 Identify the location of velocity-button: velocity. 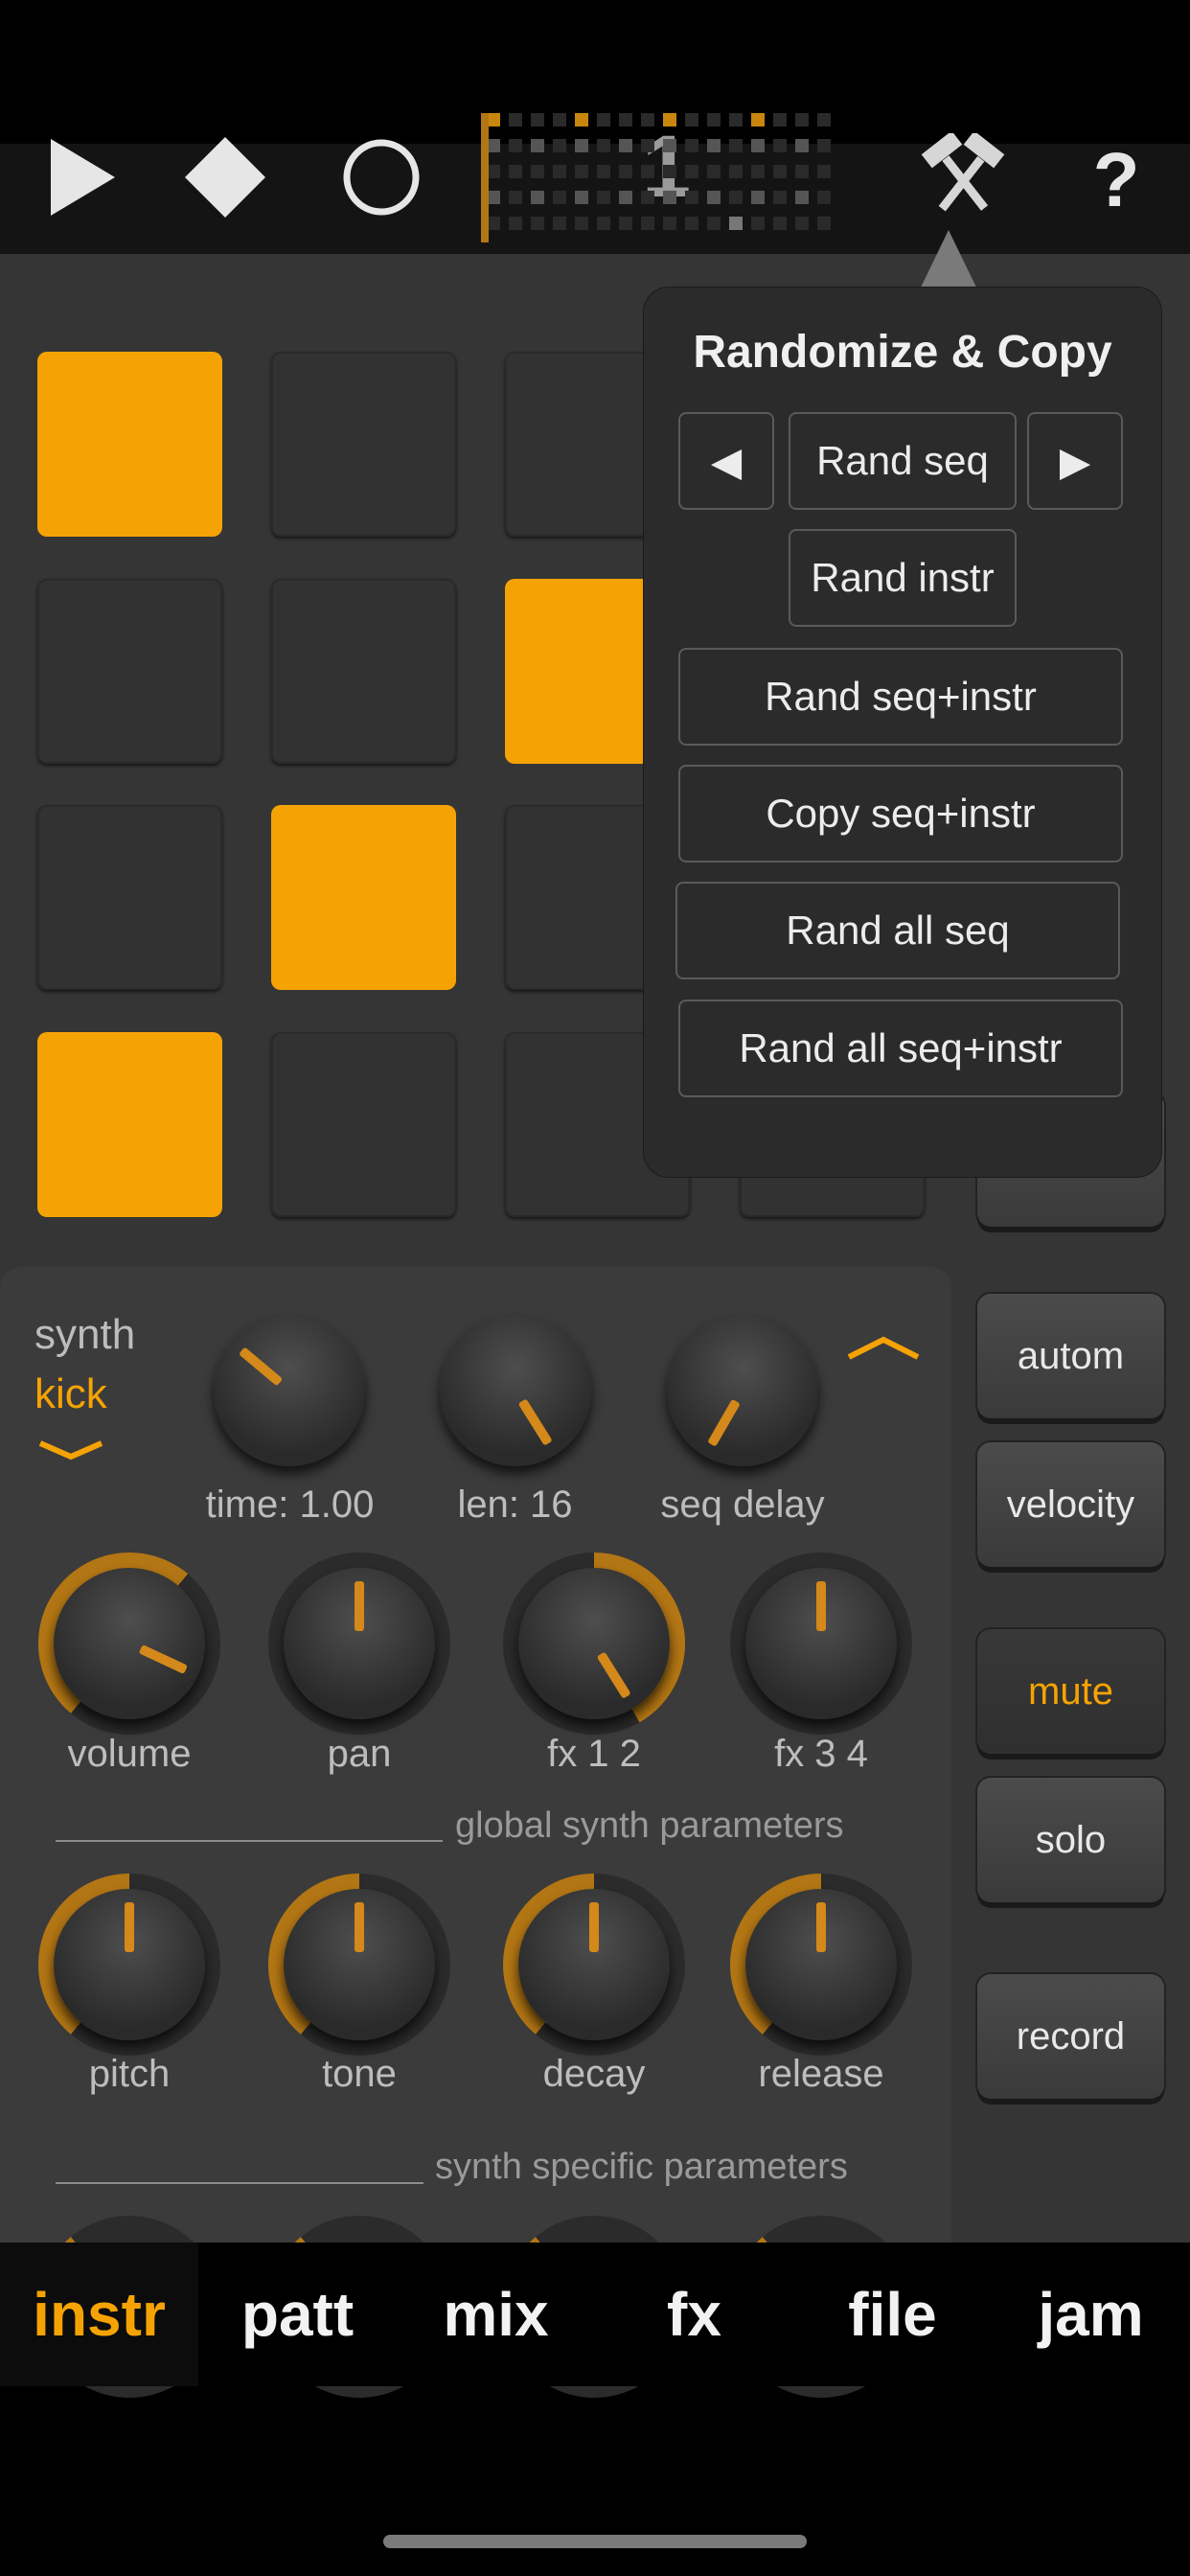
(1070, 1504).